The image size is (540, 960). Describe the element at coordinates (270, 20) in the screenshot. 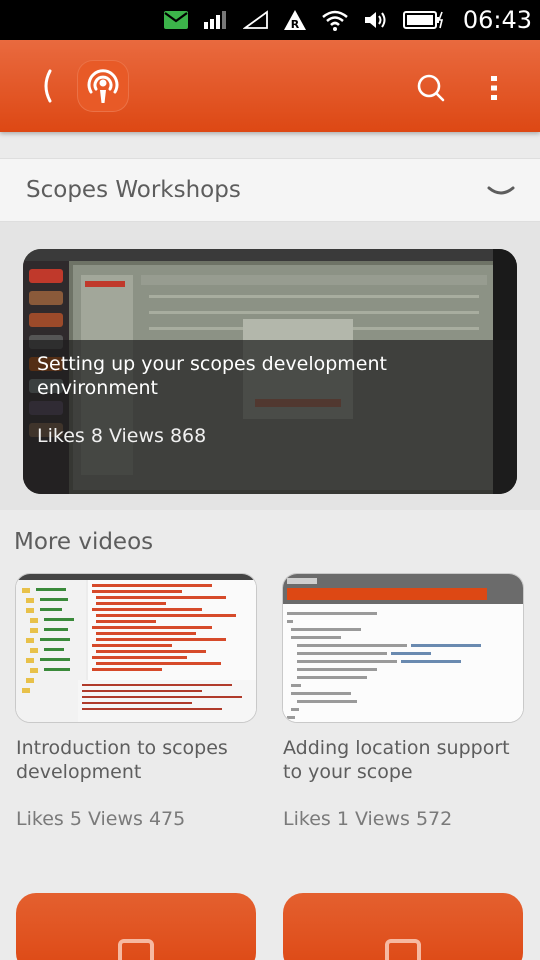

I see `status-bar: R 06:43` at that location.